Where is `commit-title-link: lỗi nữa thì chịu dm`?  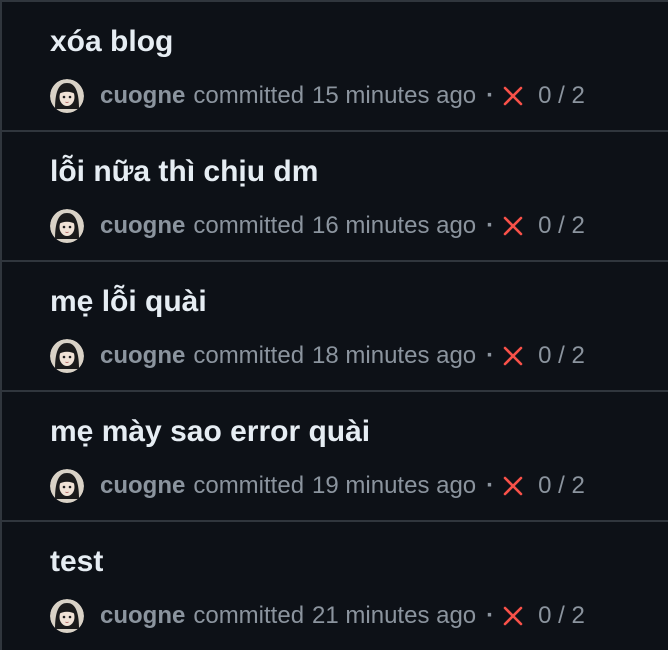
commit-title-link: lỗi nữa thì chịu dm is located at coordinates (184, 172).